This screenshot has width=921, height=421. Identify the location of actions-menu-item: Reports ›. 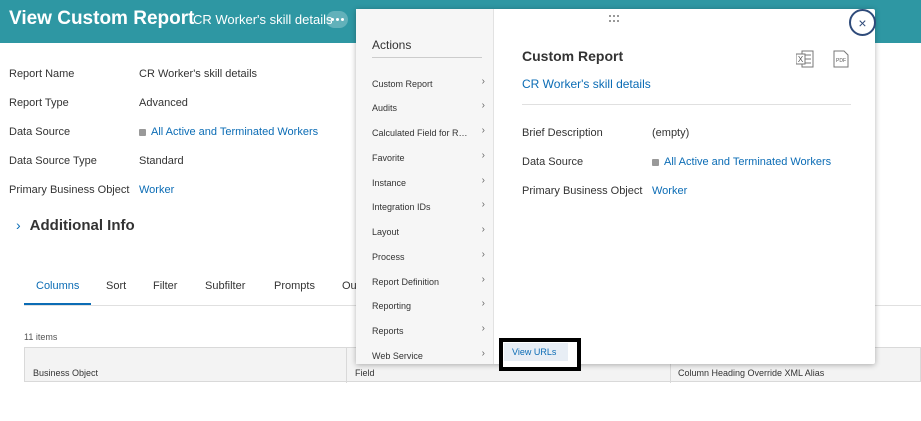
(429, 330).